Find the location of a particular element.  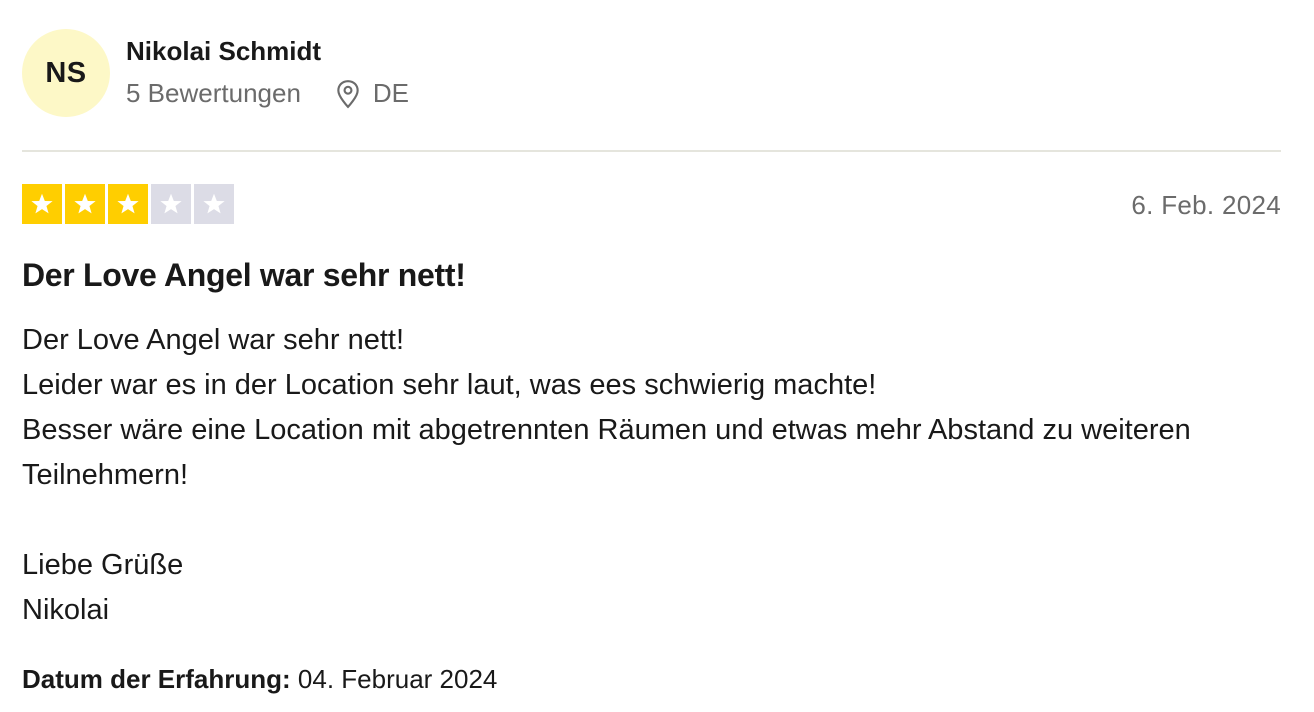

experience-label: Datum der Erfahrung: is located at coordinates (156, 679).